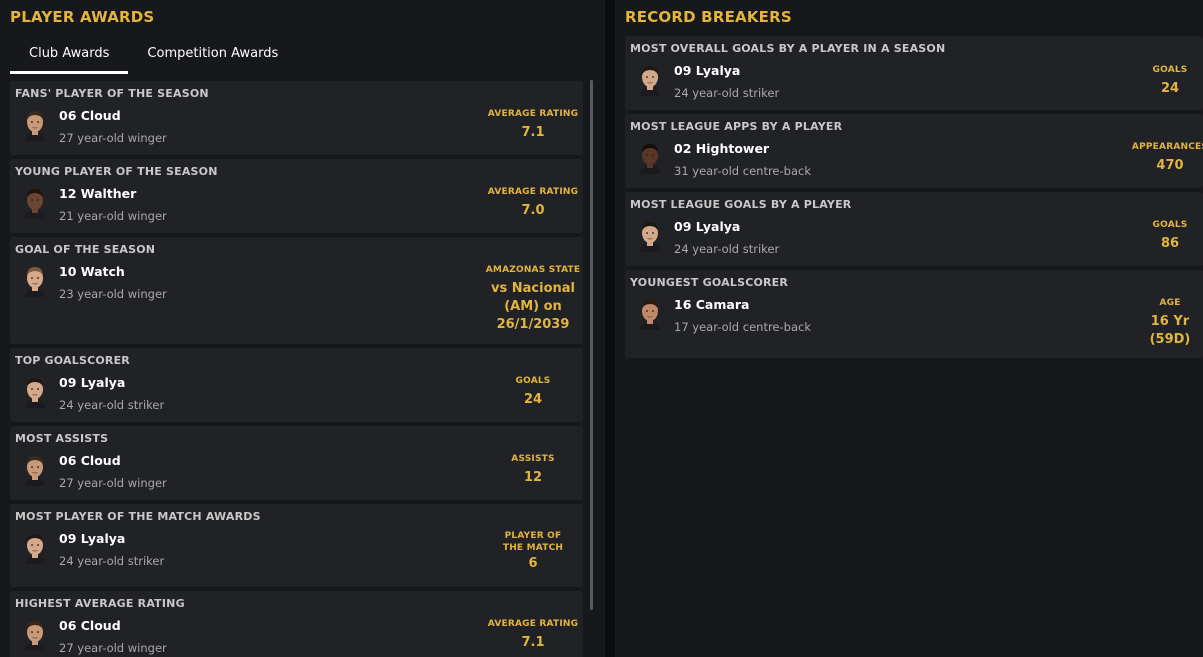  I want to click on player-description: 17 year-old centre-back, so click(742, 327).